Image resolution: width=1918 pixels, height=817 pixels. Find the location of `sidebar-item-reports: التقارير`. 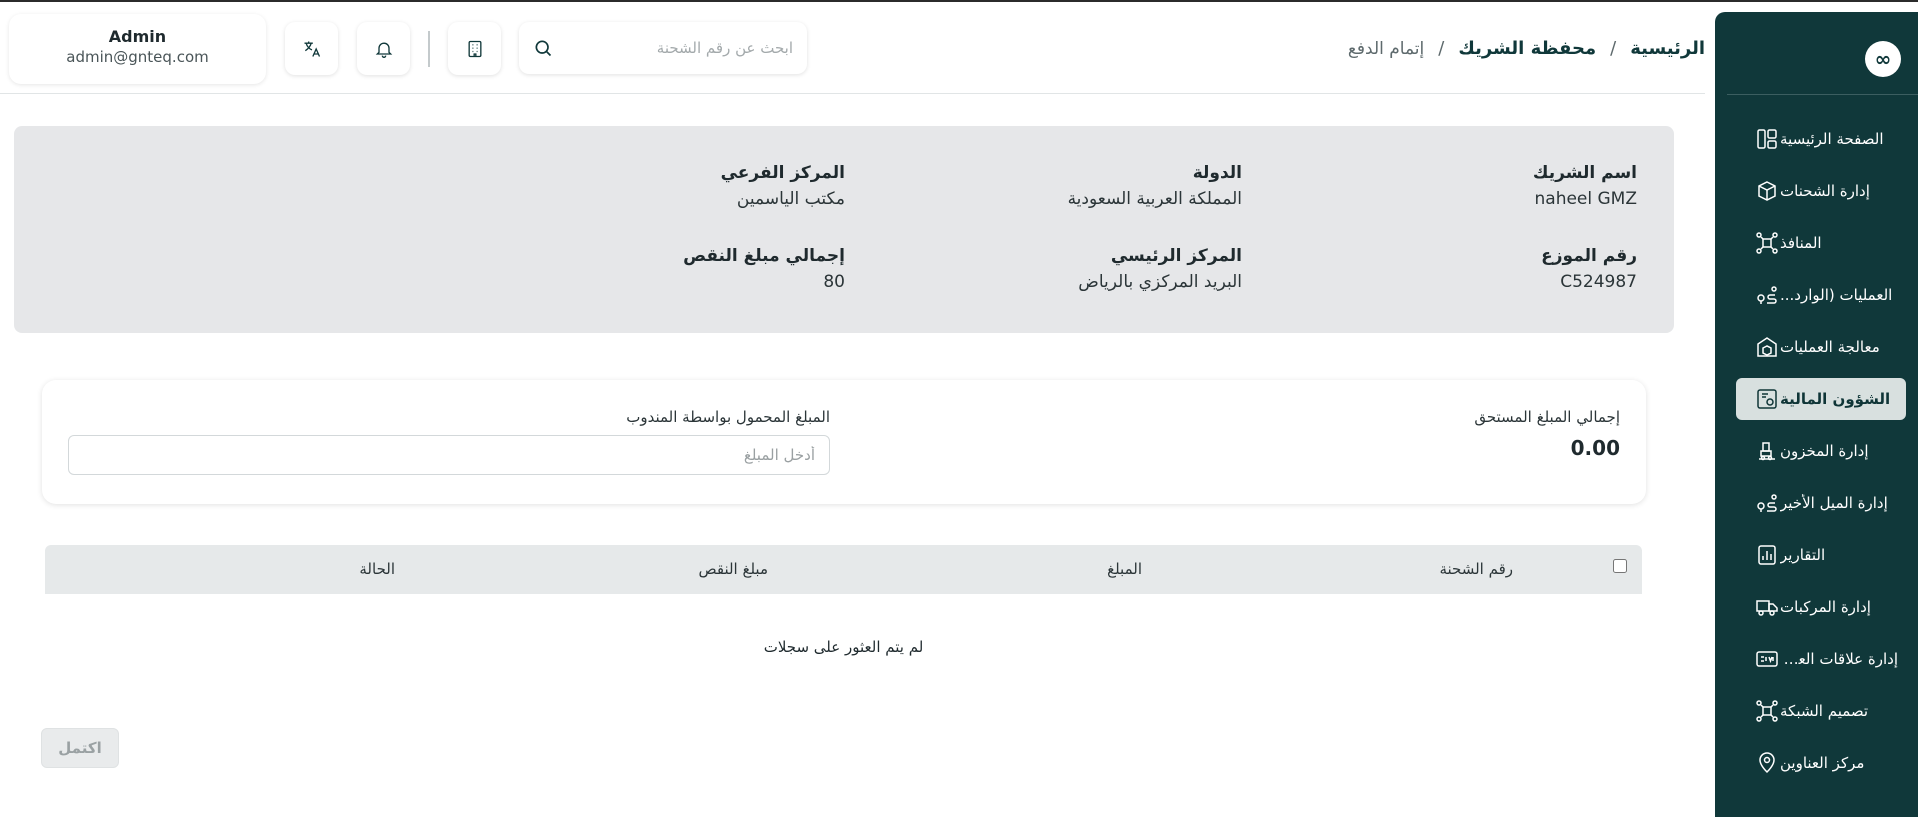

sidebar-item-reports: التقارير is located at coordinates (1821, 555).